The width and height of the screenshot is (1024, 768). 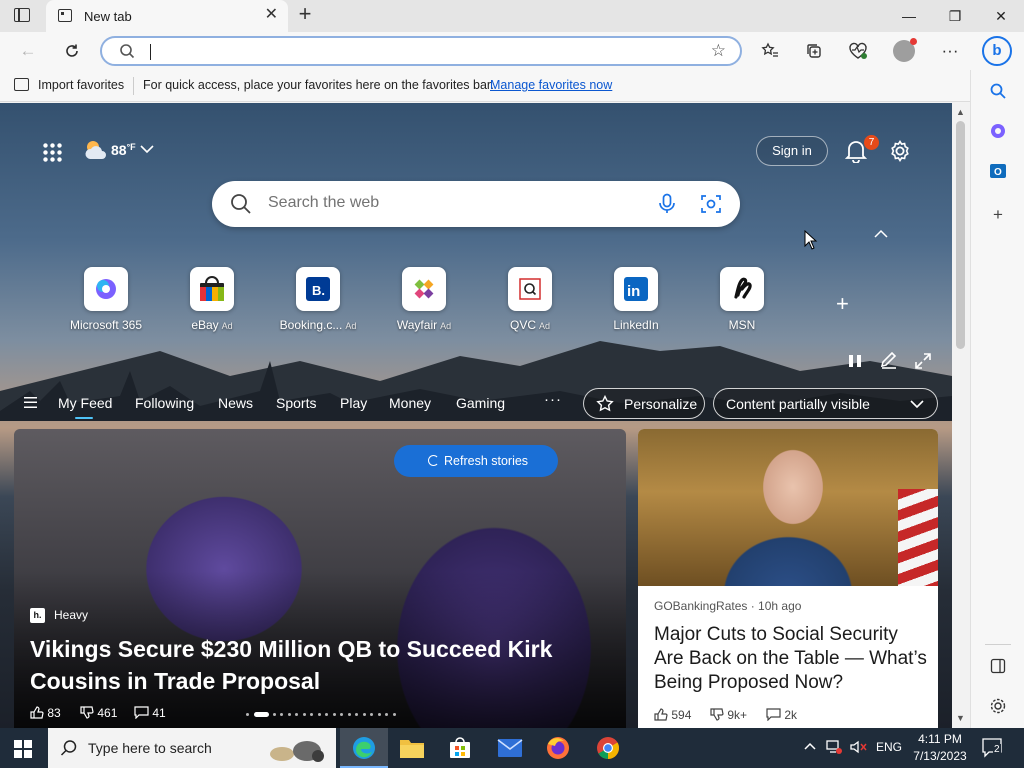 What do you see at coordinates (781, 715) in the screenshot?
I see `comments-button: 2k` at bounding box center [781, 715].